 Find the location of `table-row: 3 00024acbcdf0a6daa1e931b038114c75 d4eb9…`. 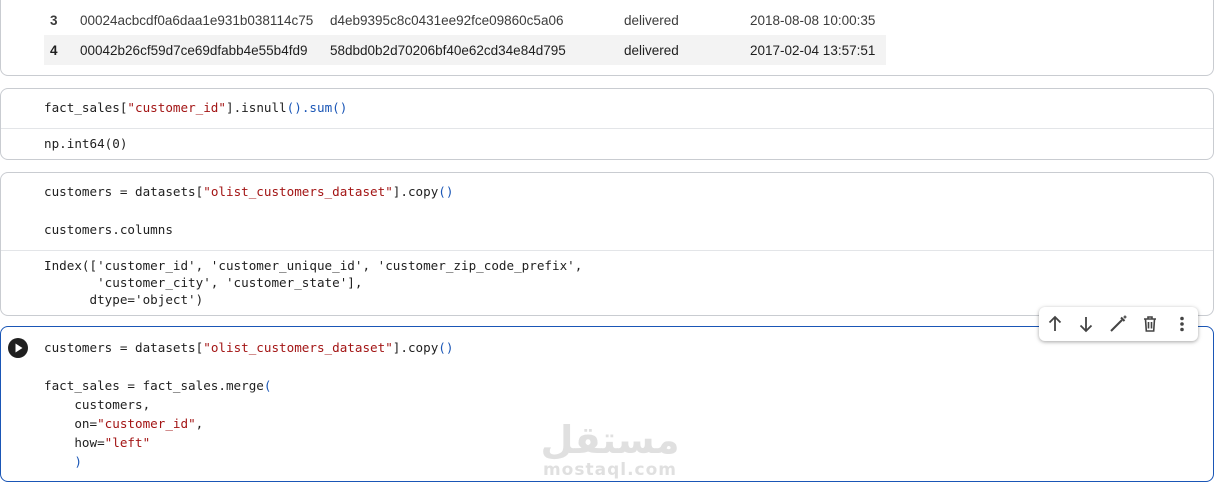

table-row: 3 00024acbcdf0a6daa1e931b038114c75 d4eb9… is located at coordinates (465, 20).